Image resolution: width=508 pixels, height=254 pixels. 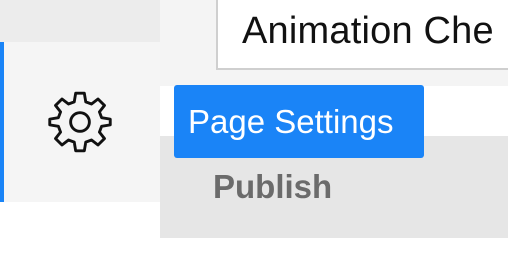 I want to click on rail-top-area, so click(x=80, y=21).